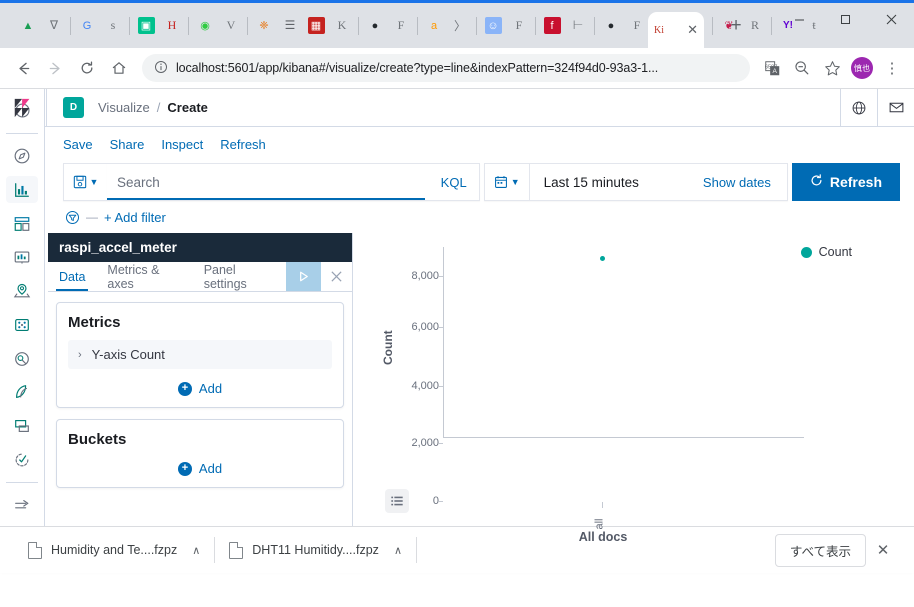 Image resolution: width=914 pixels, height=607 pixels. I want to click on query-language-button: KQL, so click(454, 182).